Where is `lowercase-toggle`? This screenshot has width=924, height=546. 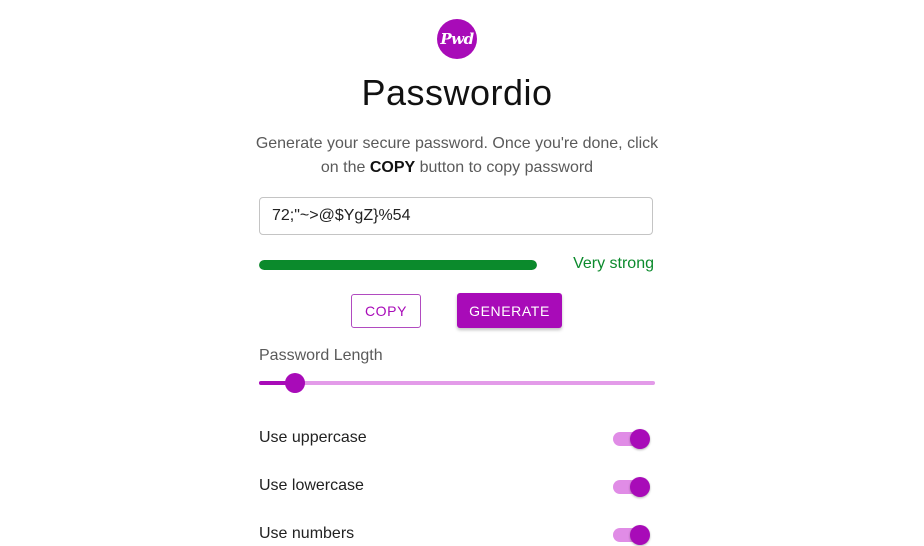
lowercase-toggle is located at coordinates (632, 487).